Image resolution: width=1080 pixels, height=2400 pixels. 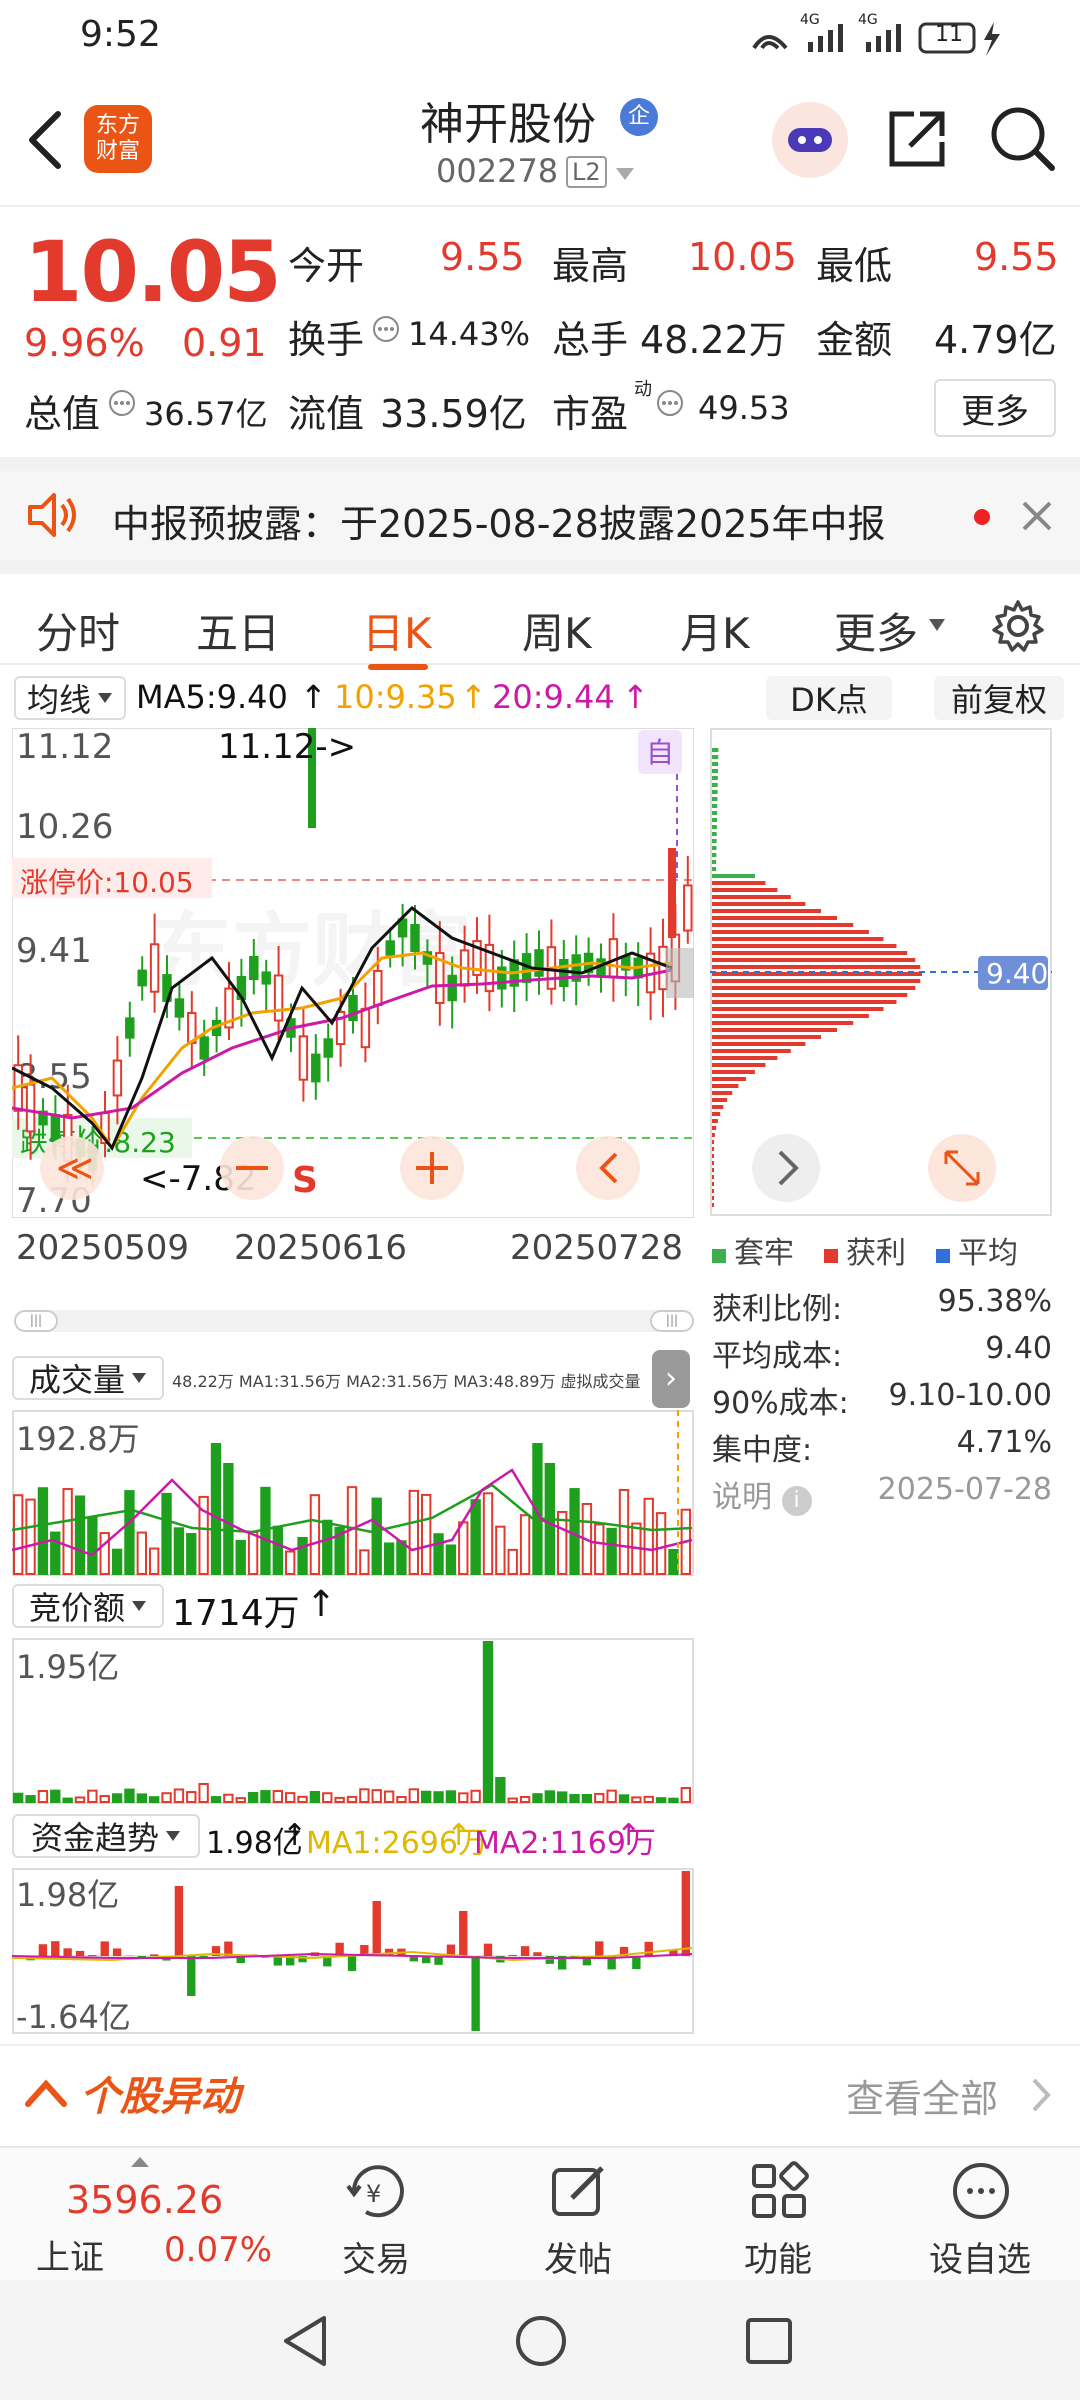 I want to click on zoom-in-button, so click(x=432, y=1168).